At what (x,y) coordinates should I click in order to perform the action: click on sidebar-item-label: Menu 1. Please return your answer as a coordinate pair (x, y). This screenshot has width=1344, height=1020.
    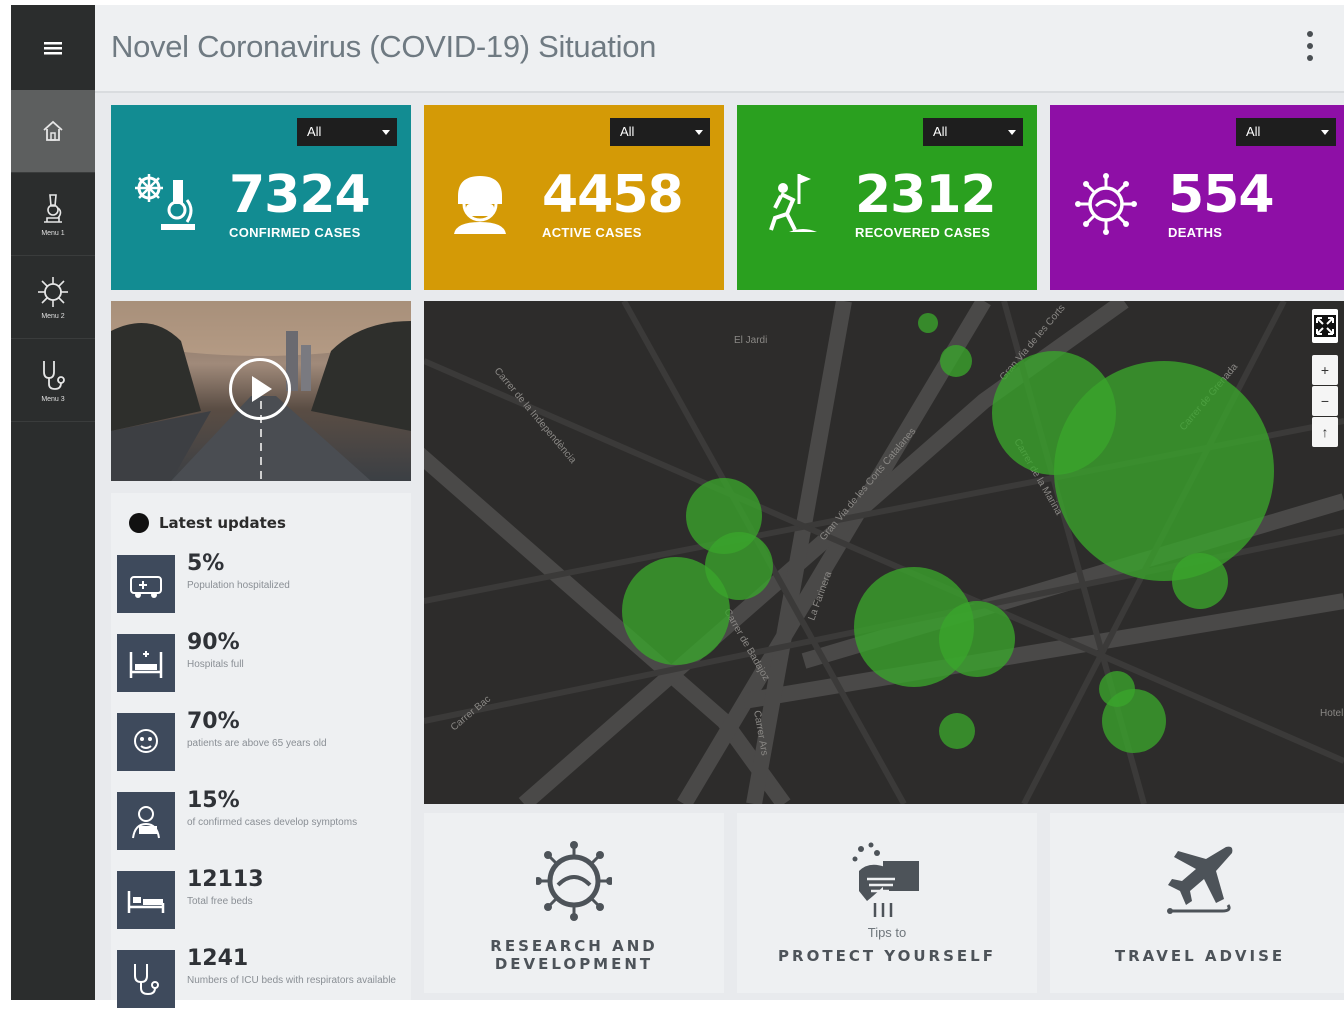
    Looking at the image, I should click on (53, 233).